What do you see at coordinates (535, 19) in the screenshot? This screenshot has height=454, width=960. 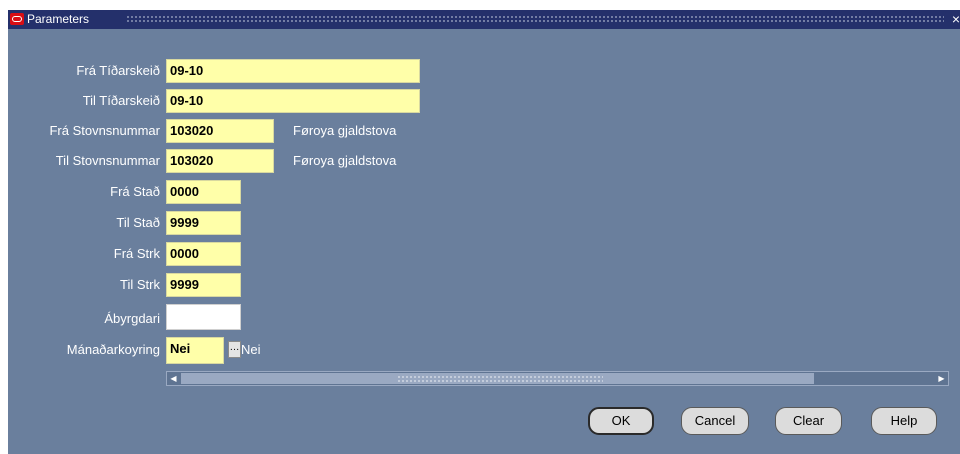 I see `title-bar-grip` at bounding box center [535, 19].